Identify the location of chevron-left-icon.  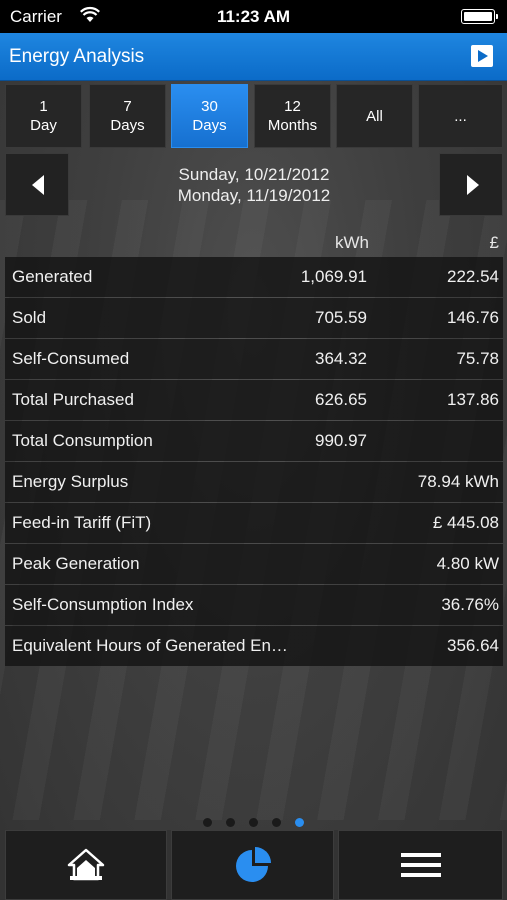
(38, 185).